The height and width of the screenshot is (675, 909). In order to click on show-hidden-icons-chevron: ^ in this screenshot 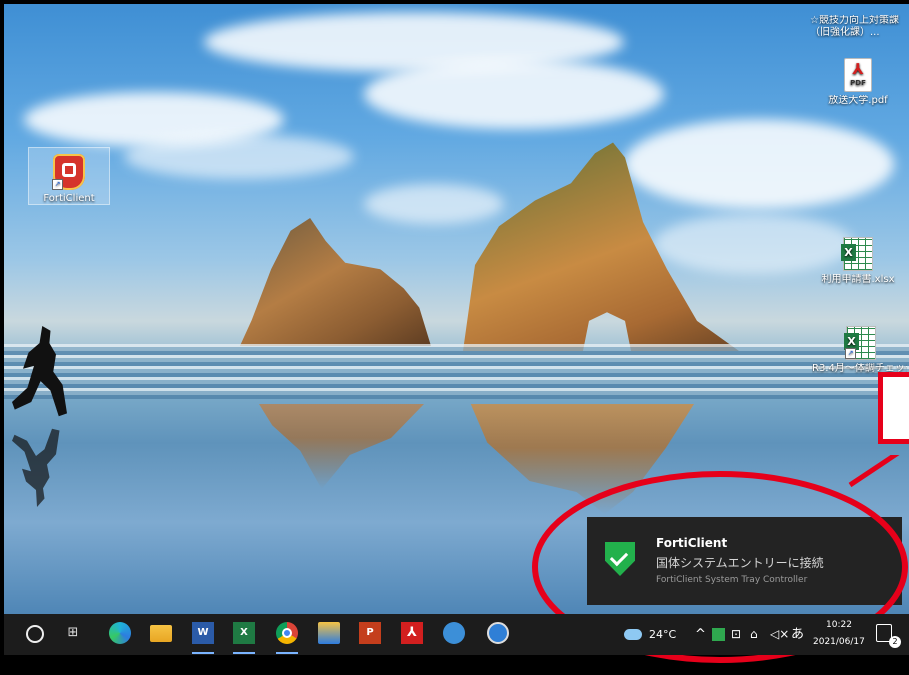, I will do `click(700, 634)`.